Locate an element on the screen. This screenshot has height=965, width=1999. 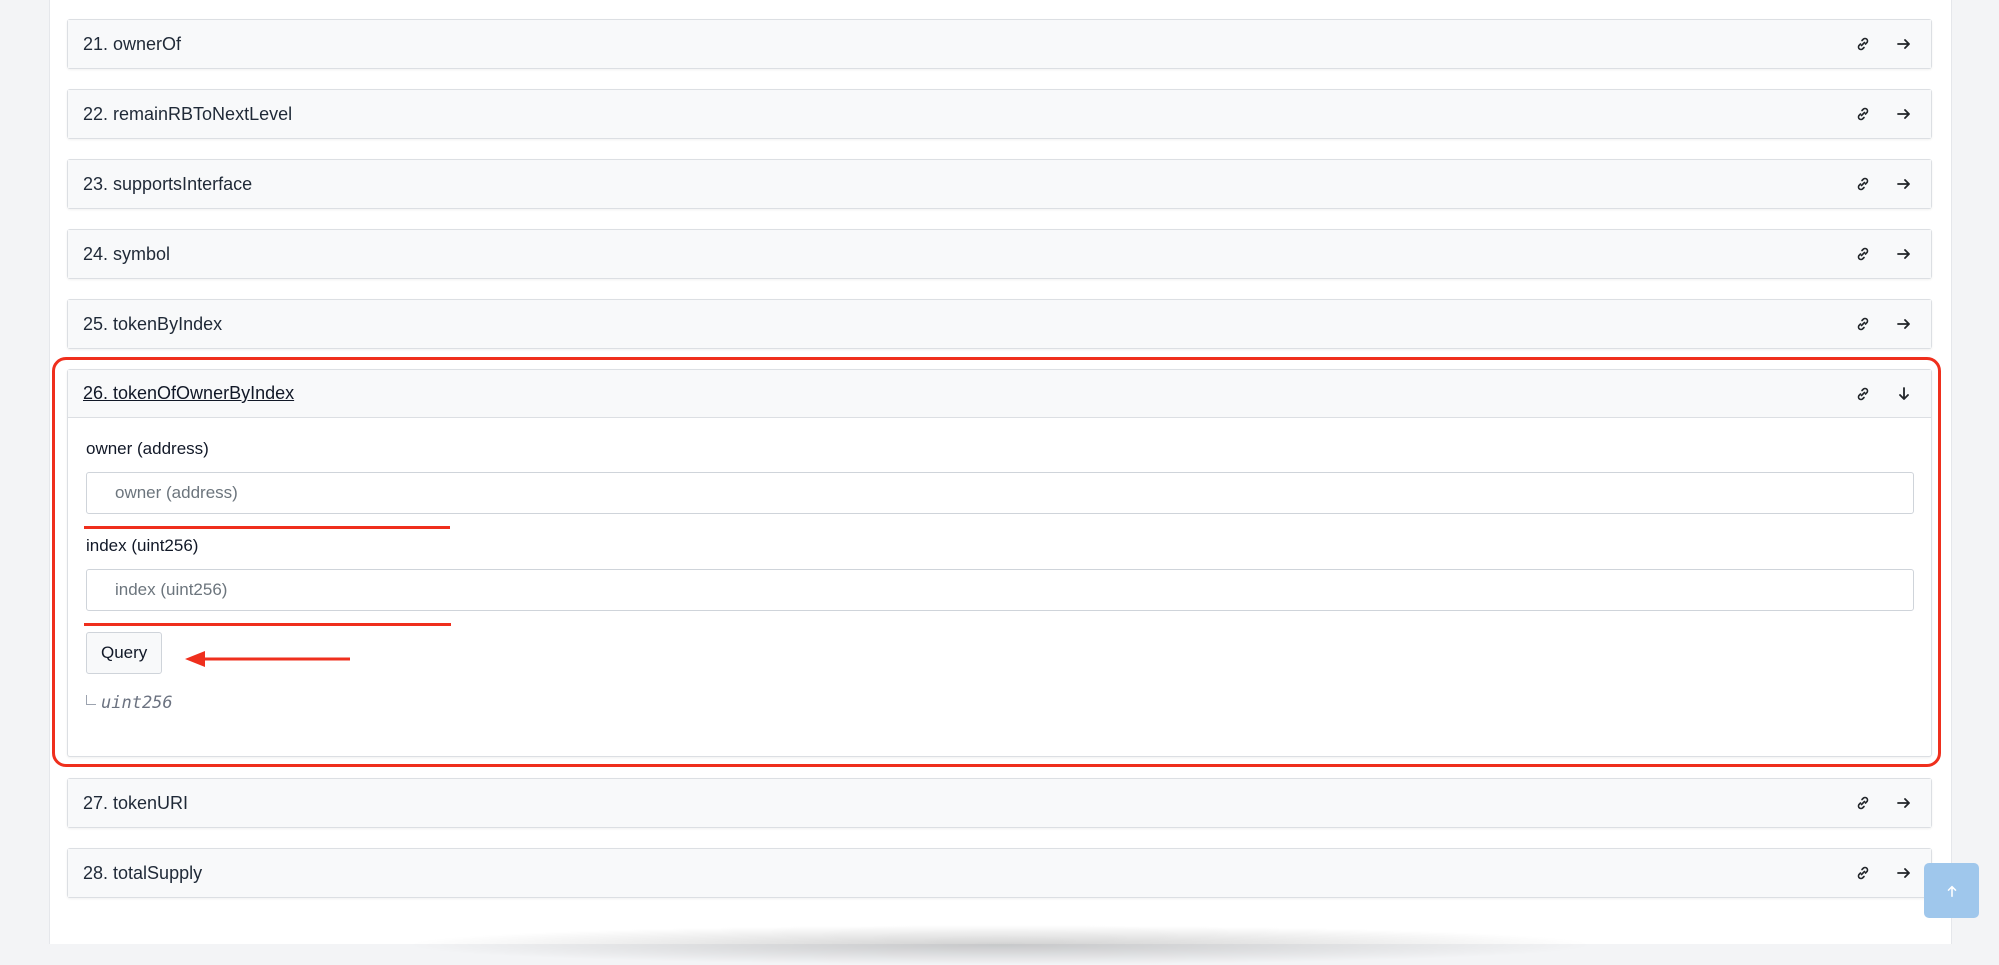
function-item-symbol: 24. symbol is located at coordinates (999, 254).